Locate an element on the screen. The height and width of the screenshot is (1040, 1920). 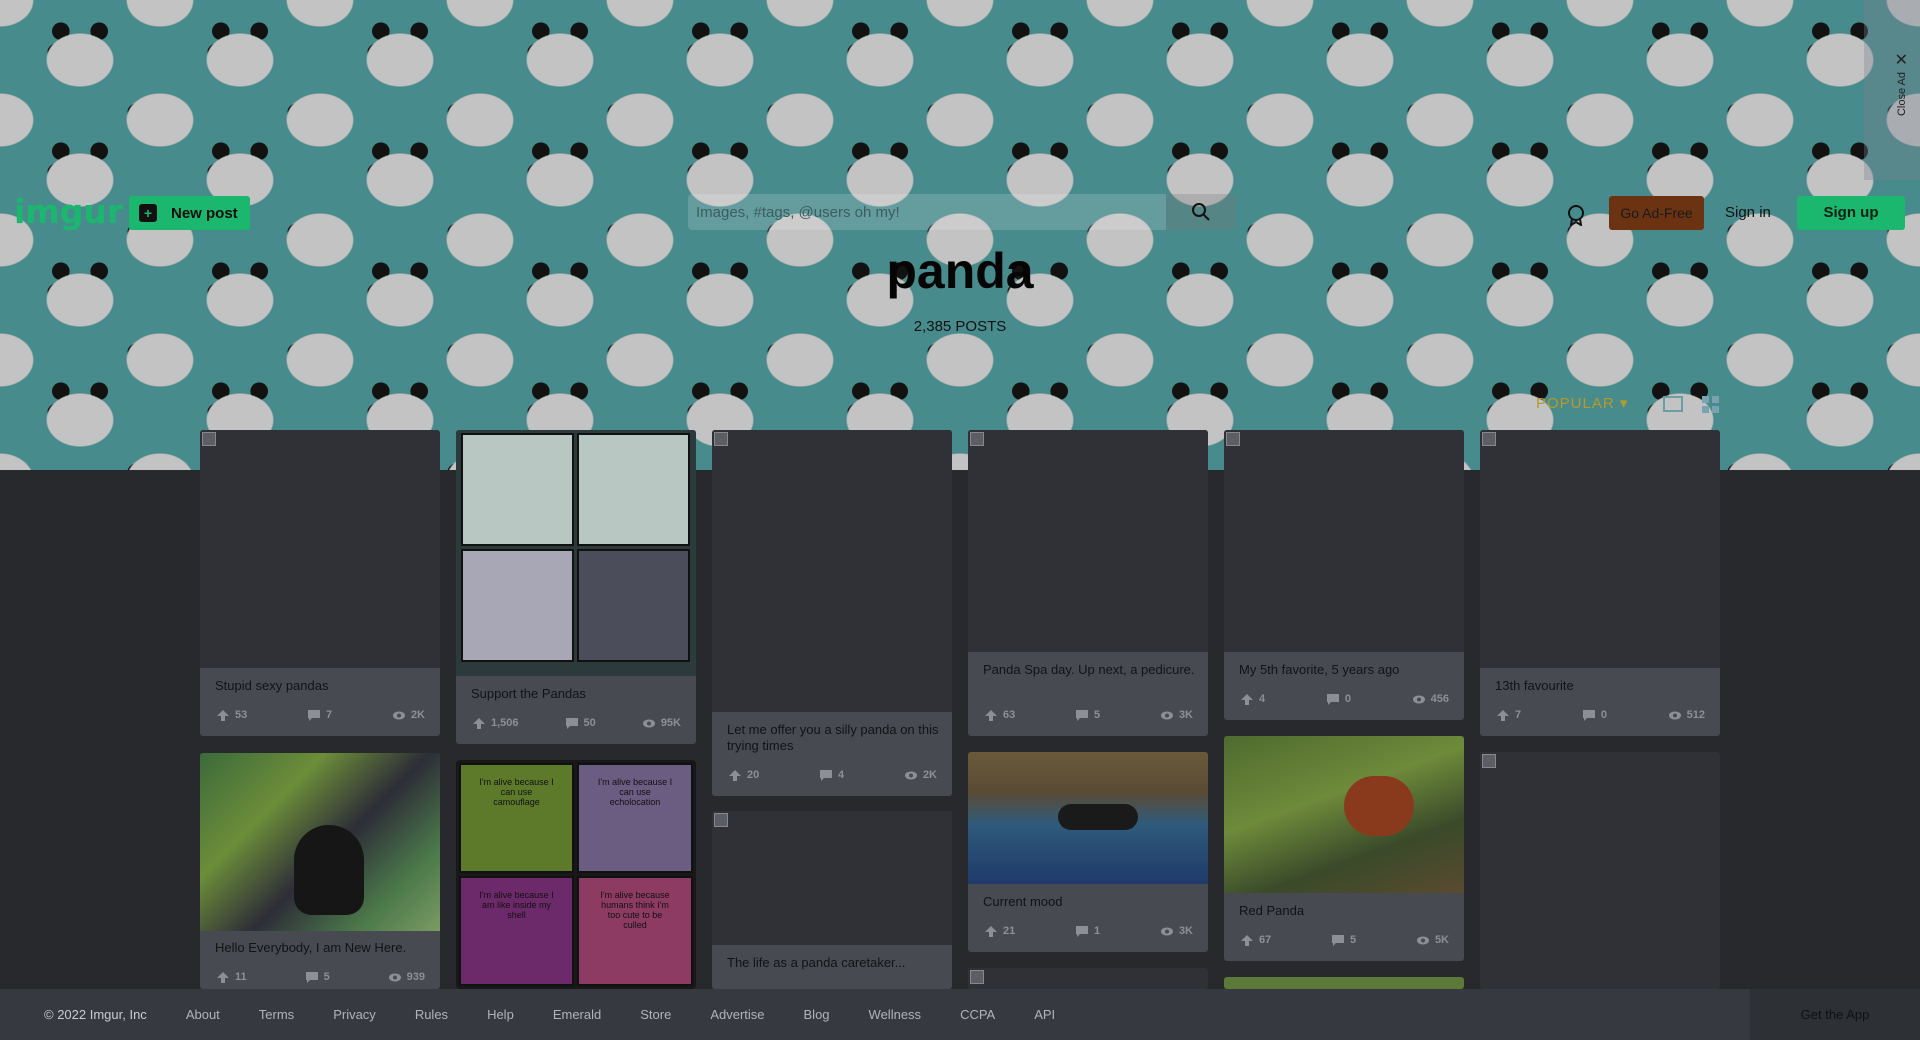
post-card: Red Panda 67 5 5K is located at coordinates (1344, 848).